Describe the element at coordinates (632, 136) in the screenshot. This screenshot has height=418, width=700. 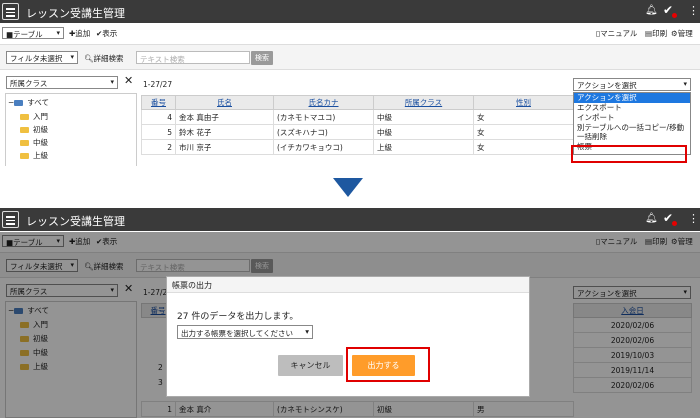
I see `action-option-bulk-delete: 一括削除` at that location.